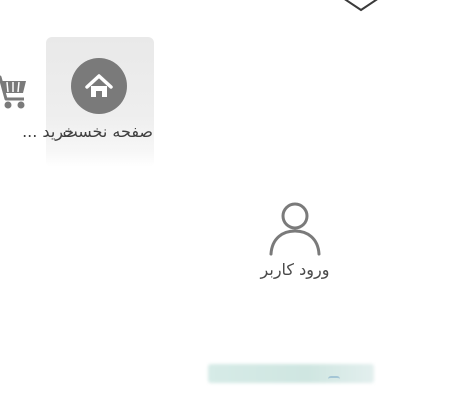 The height and width of the screenshot is (401, 460). I want to click on blurred-text-fragment, so click(334, 379).